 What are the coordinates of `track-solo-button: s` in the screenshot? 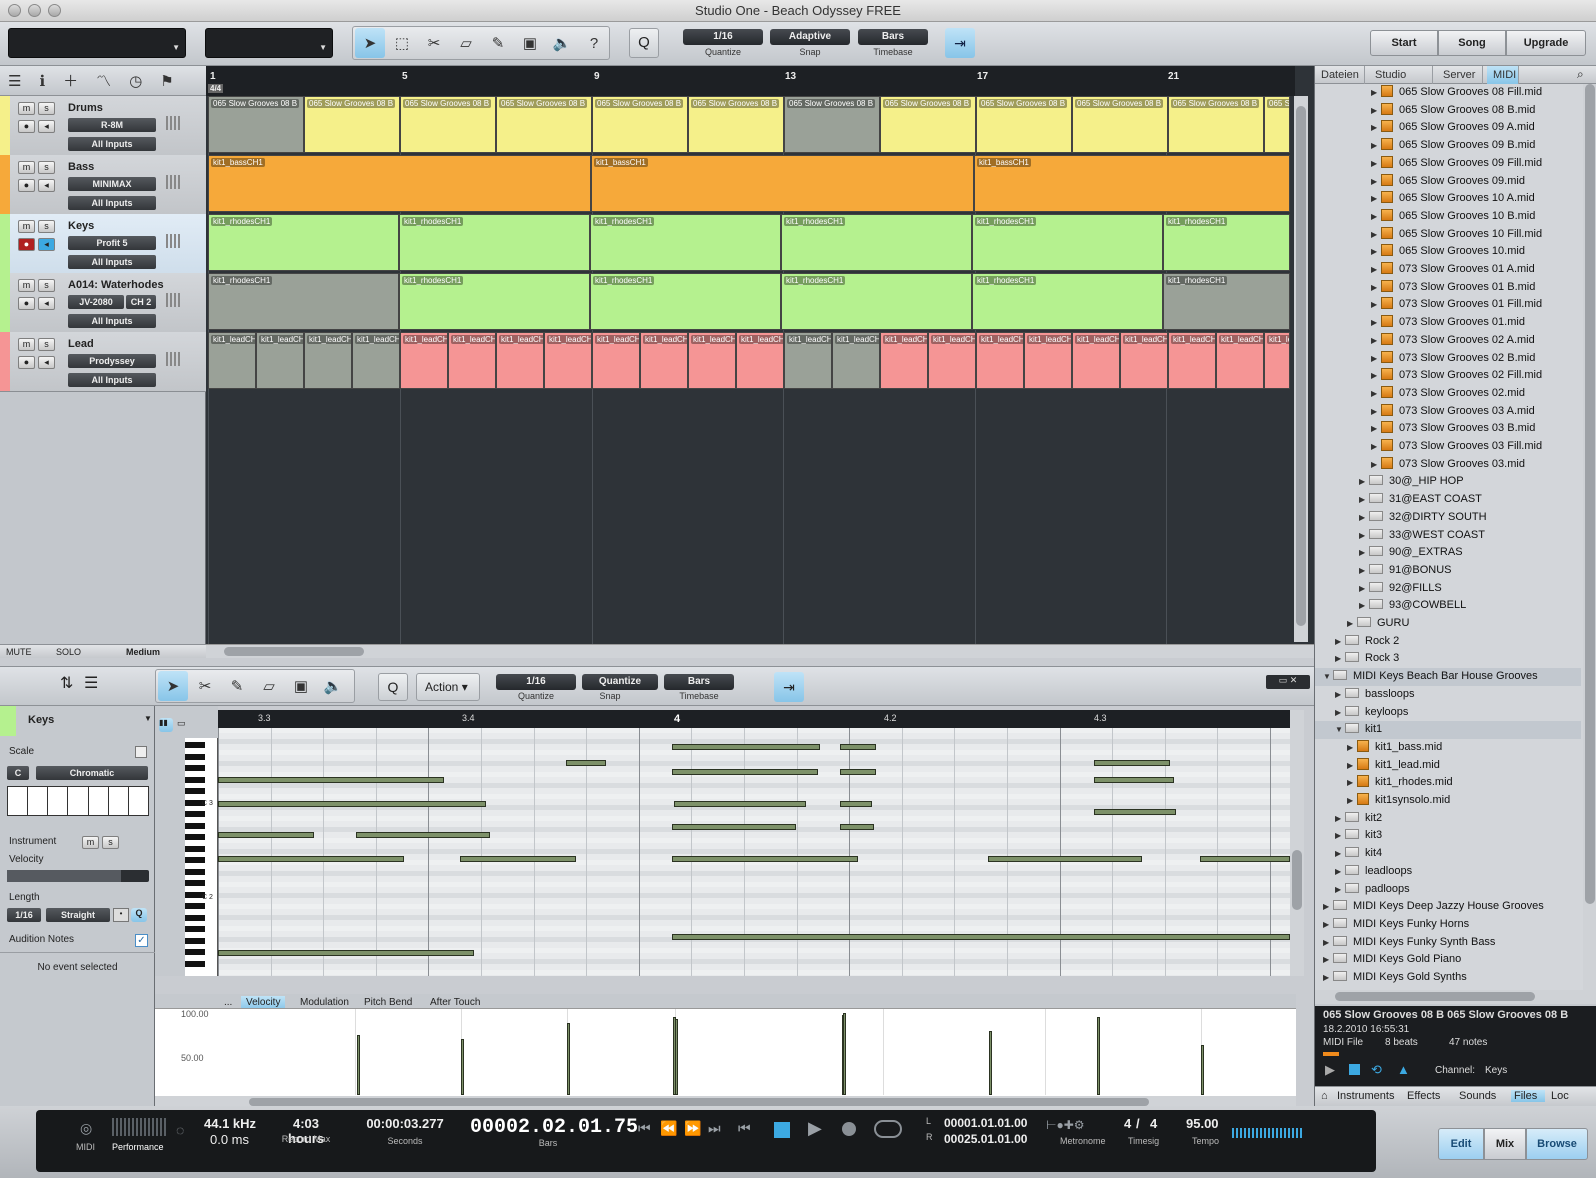 It's located at (46, 344).